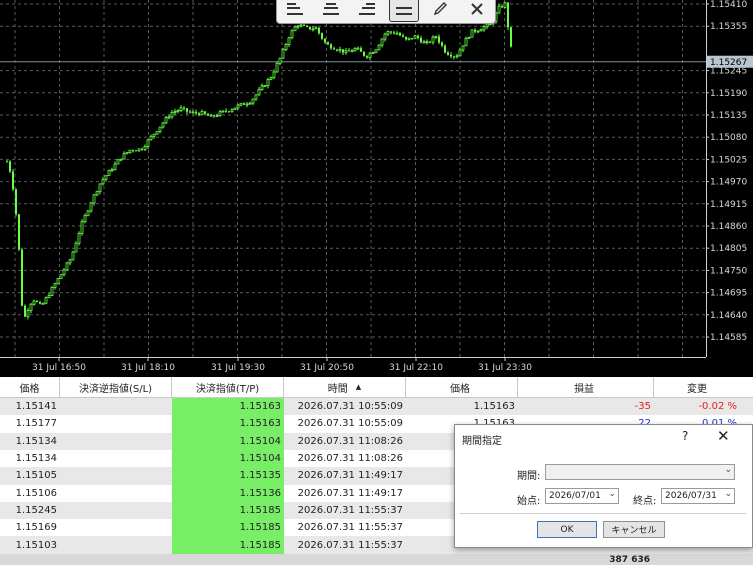  What do you see at coordinates (685, 436) in the screenshot?
I see `help-icon: ?` at bounding box center [685, 436].